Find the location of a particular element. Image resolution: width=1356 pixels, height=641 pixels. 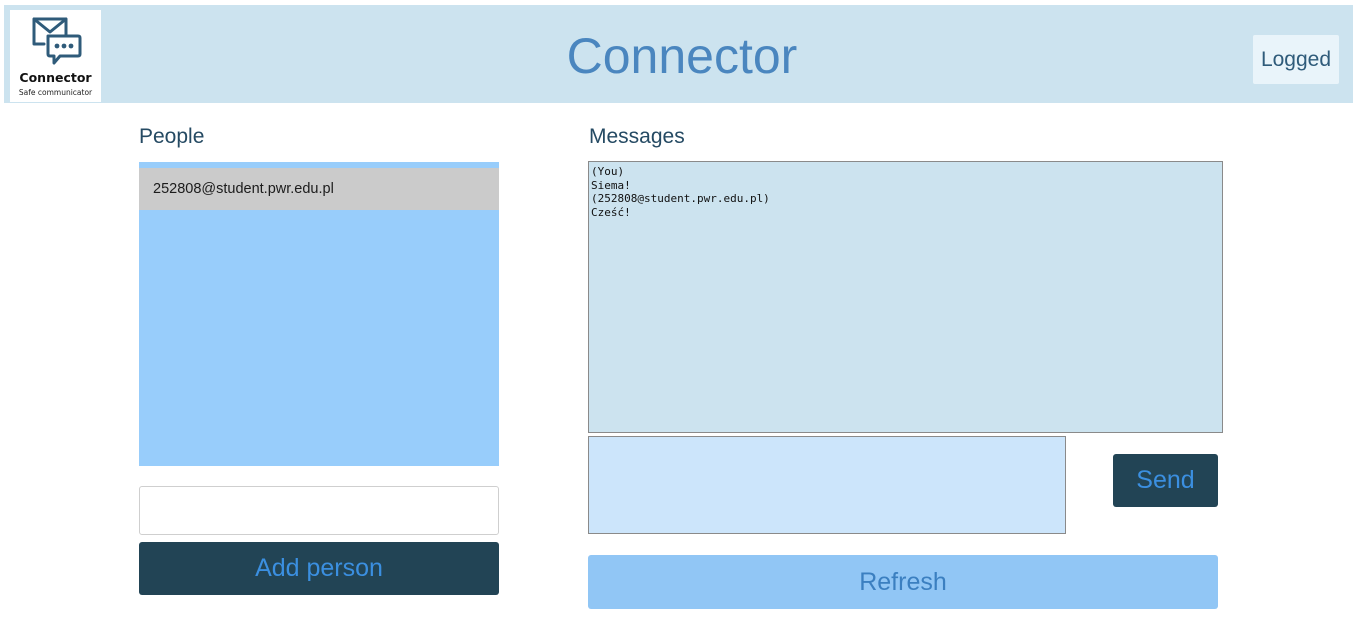

app-logo: Connector Safe communicator is located at coordinates (55, 56).